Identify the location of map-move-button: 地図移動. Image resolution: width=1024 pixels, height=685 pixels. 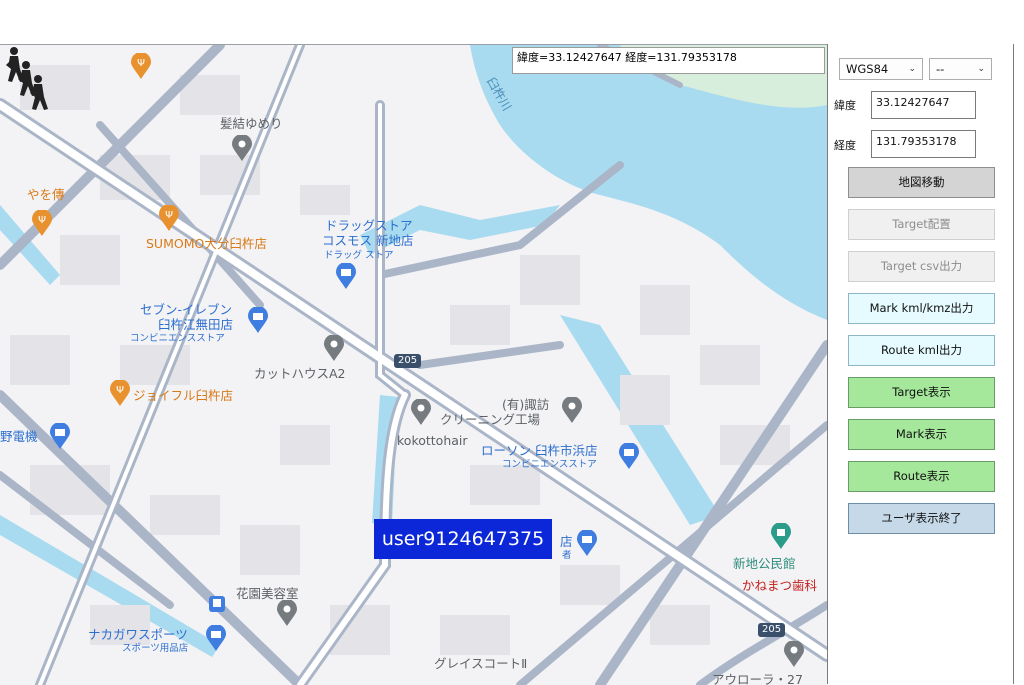
(921, 182).